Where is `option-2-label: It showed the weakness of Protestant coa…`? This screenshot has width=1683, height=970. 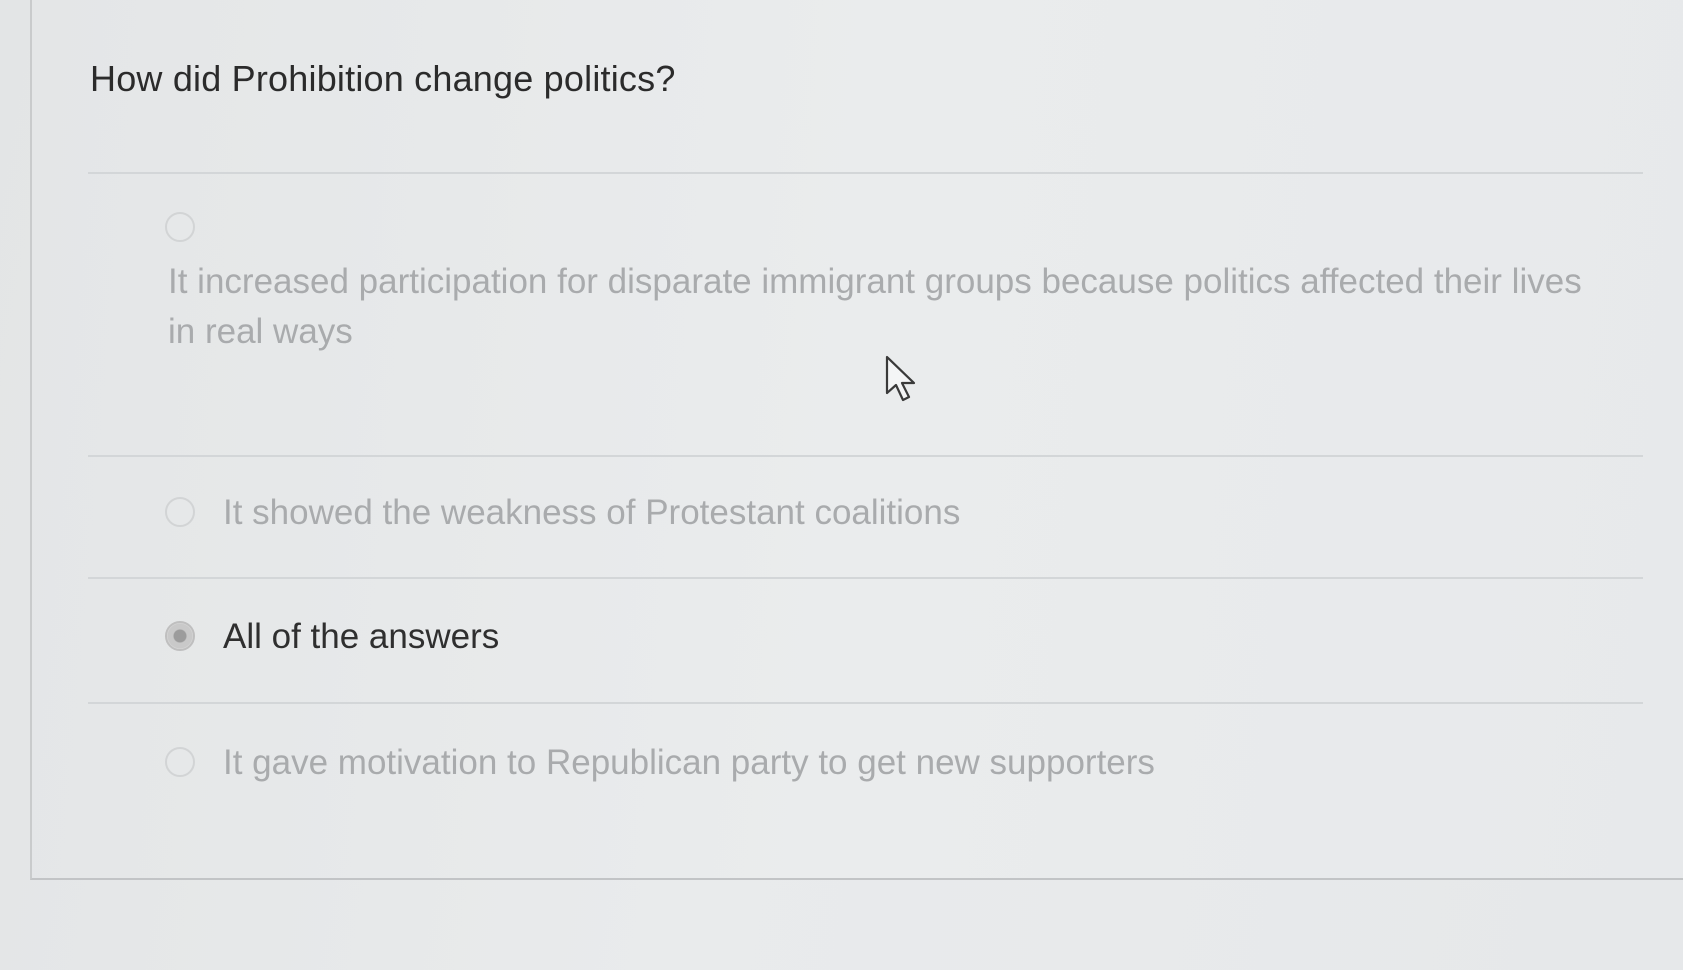
option-2-label: It showed the weakness of Protestant coa… is located at coordinates (592, 512).